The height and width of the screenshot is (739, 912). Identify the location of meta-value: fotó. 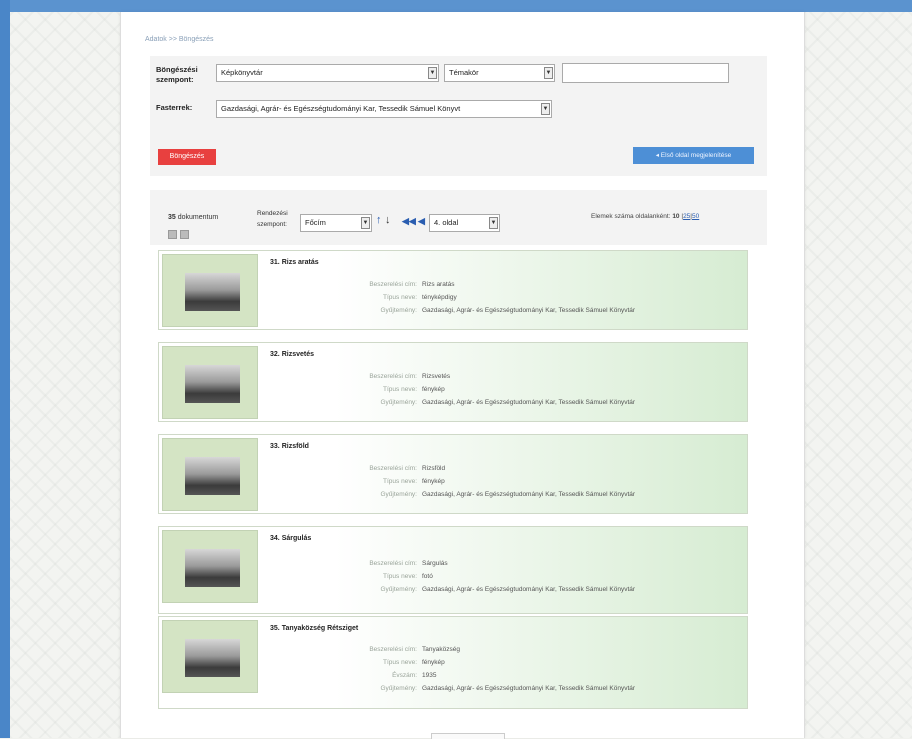
(427, 576).